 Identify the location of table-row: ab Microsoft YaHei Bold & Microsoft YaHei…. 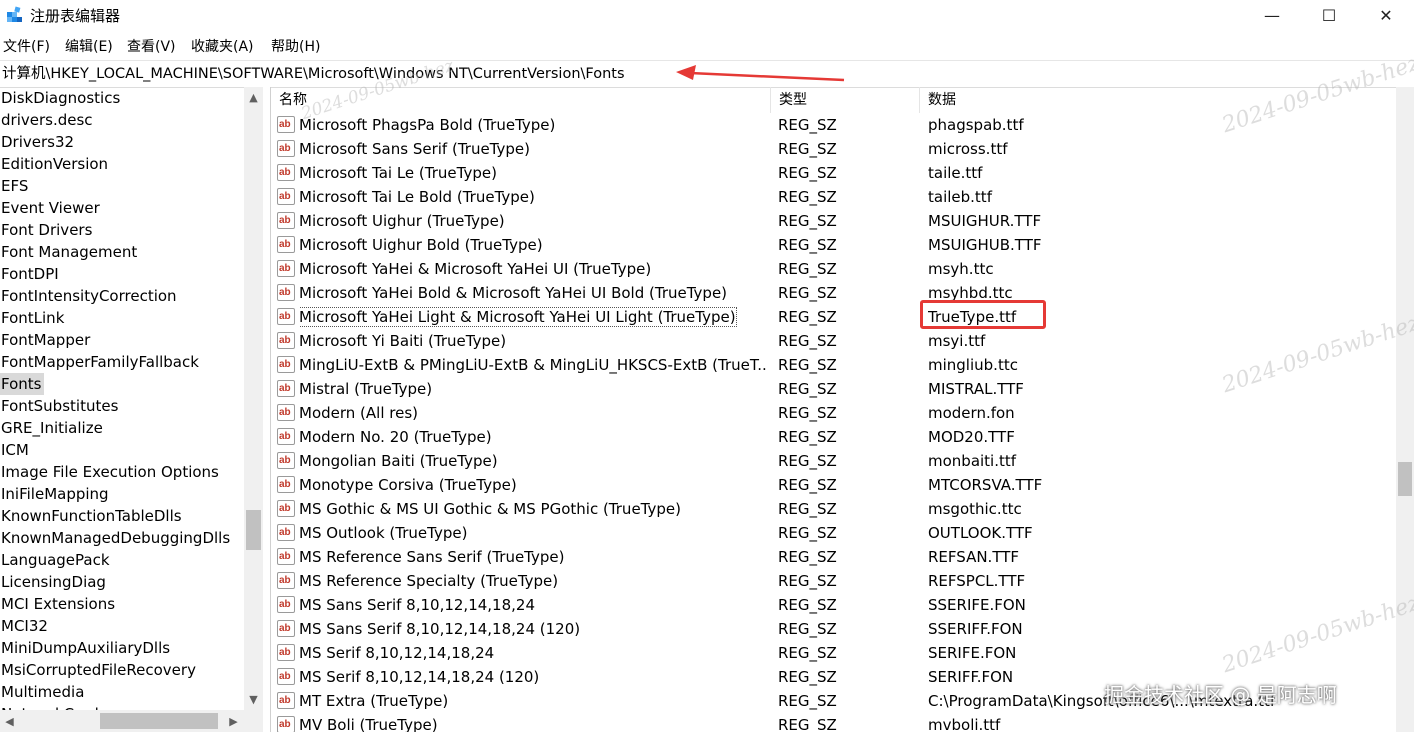
(833, 293).